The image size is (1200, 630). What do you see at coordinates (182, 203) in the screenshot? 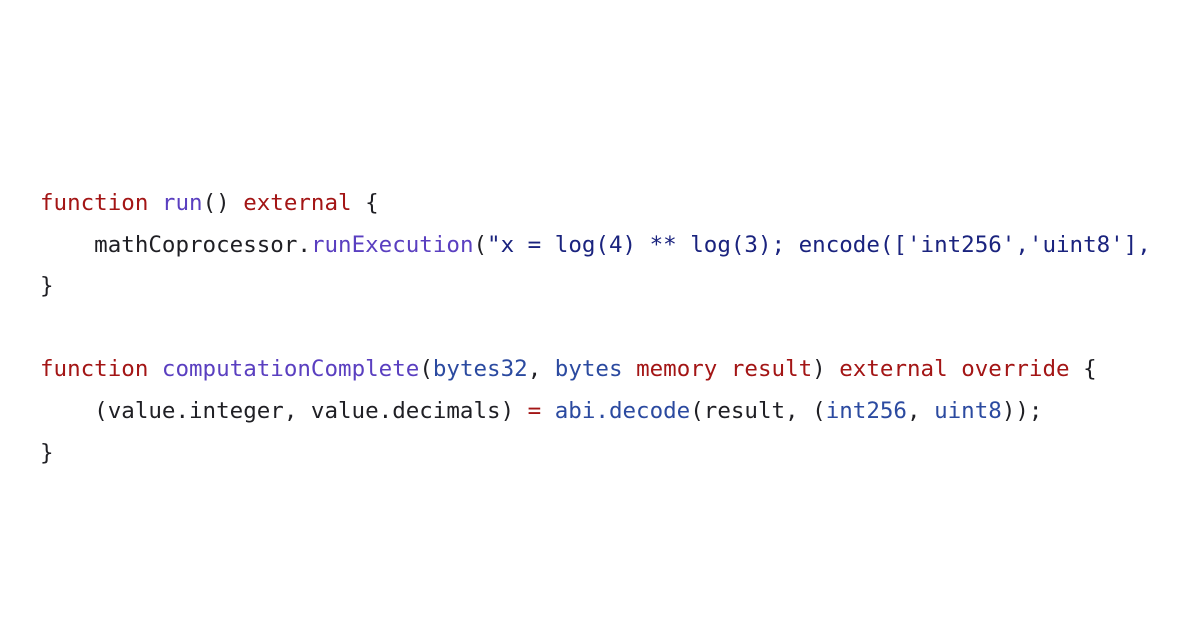
I see `code-token-function-name: run` at bounding box center [182, 203].